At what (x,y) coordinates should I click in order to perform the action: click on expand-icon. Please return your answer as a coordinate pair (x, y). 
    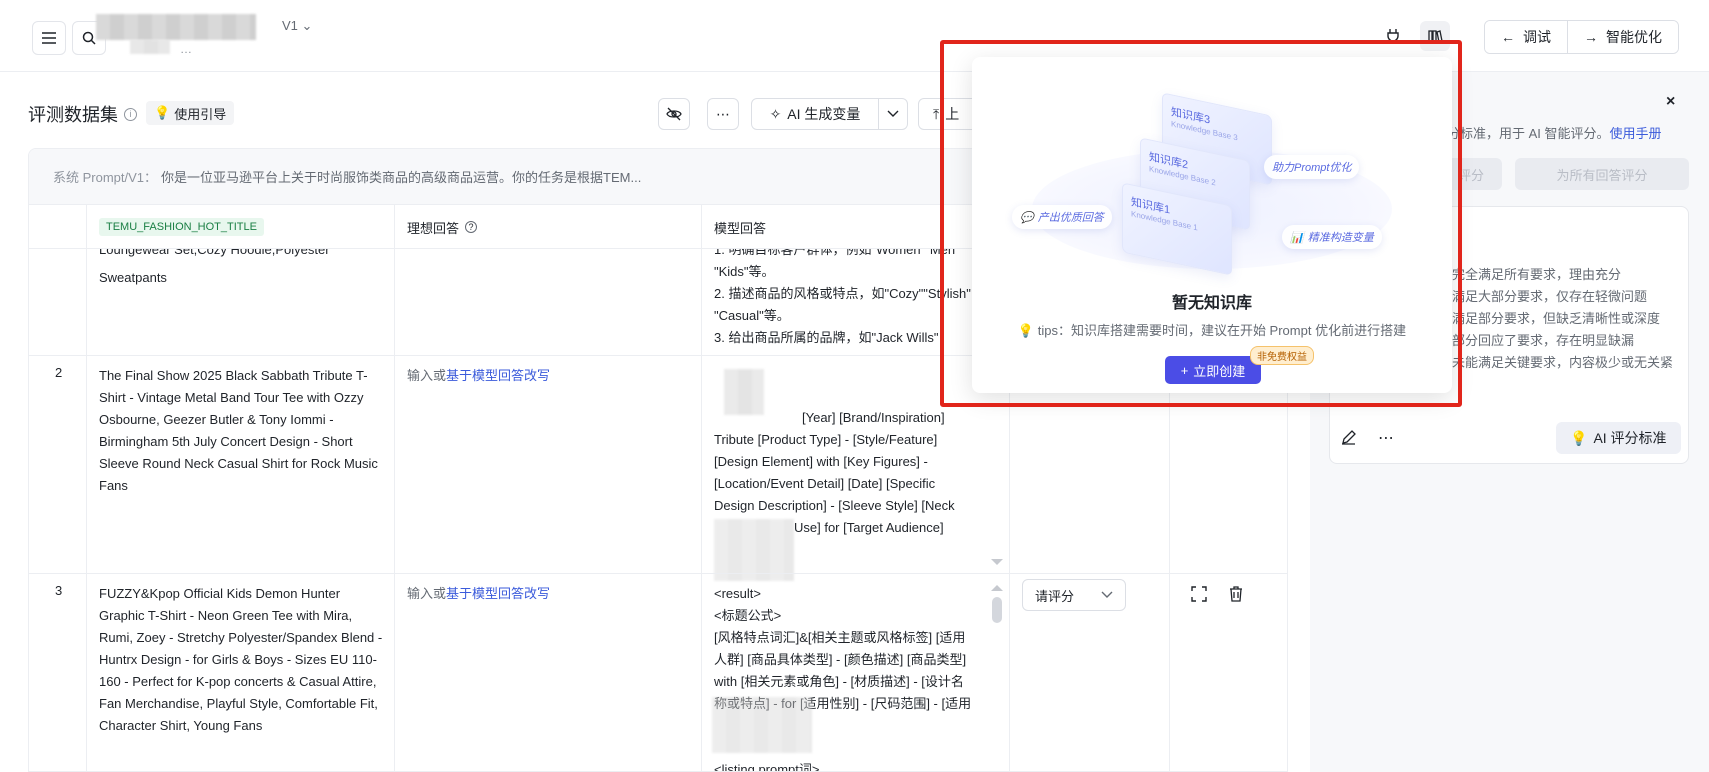
    Looking at the image, I should click on (1199, 594).